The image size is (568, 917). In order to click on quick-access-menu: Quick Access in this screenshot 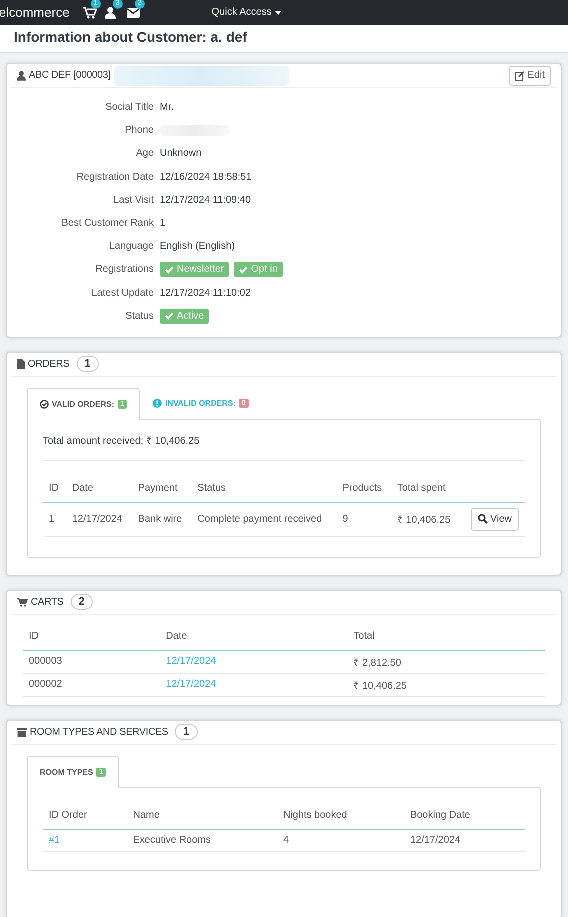, I will do `click(247, 12)`.